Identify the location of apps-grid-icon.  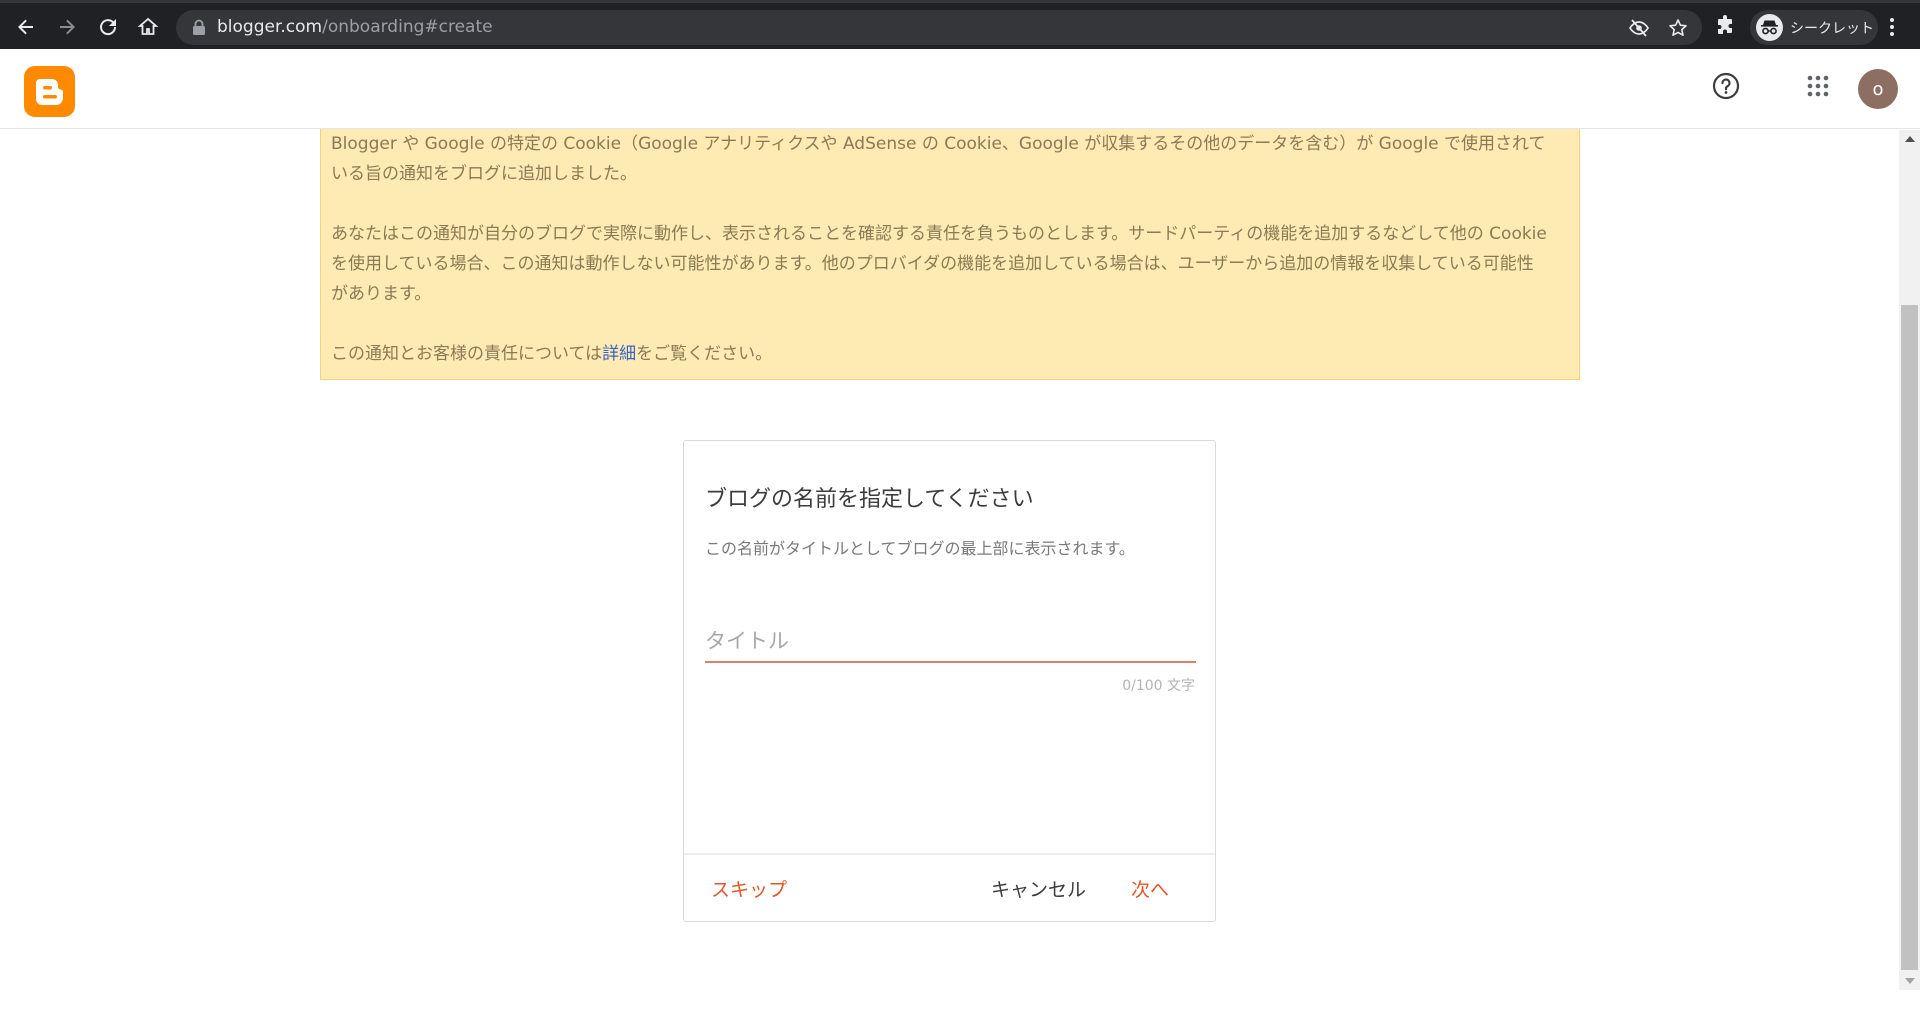
(1818, 86).